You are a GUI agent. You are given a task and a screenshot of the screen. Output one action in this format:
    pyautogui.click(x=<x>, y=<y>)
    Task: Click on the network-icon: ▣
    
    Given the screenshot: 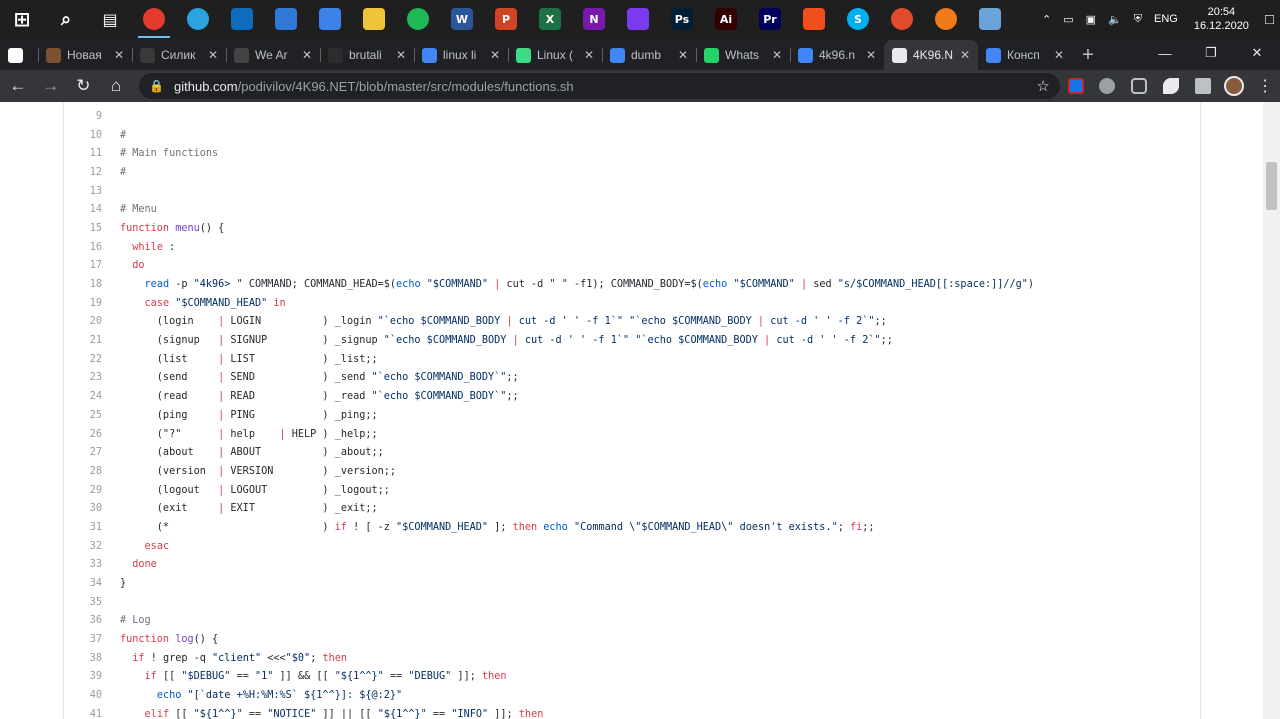 What is the action you would take?
    pyautogui.click(x=1091, y=19)
    